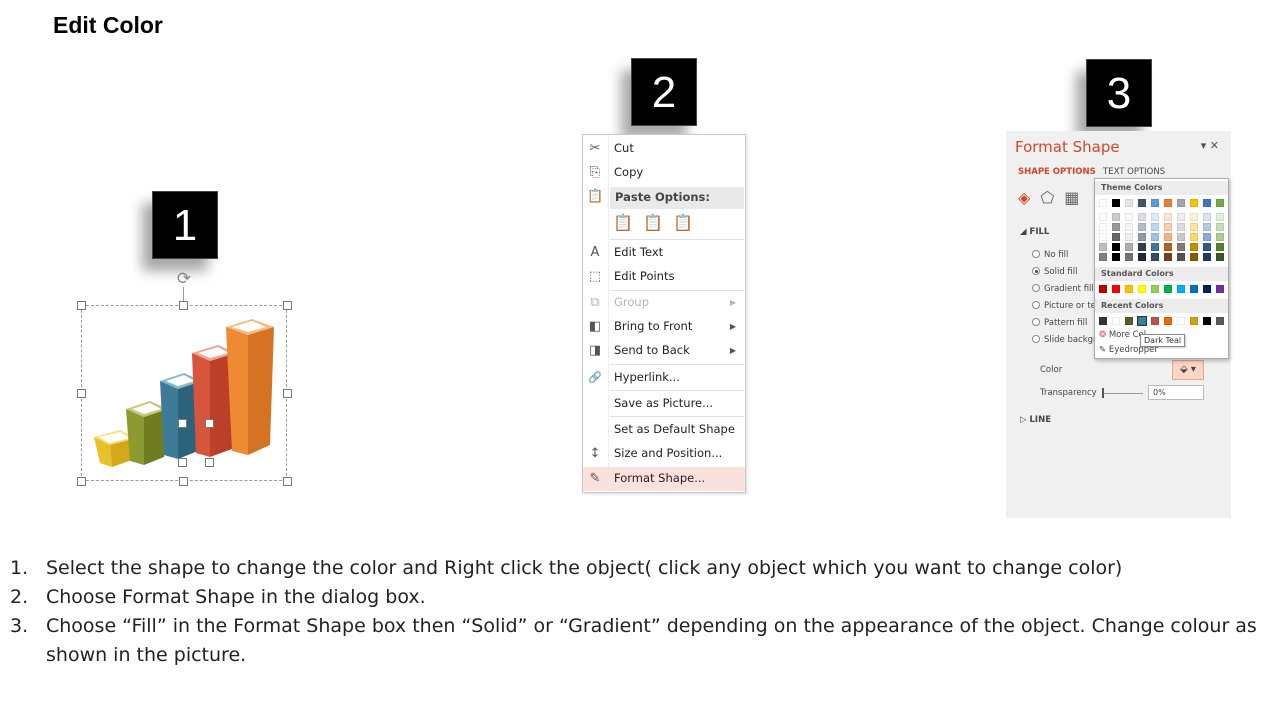 The image size is (1280, 720). Describe the element at coordinates (1103, 393) in the screenshot. I see `transparency-slider-thumb` at that location.